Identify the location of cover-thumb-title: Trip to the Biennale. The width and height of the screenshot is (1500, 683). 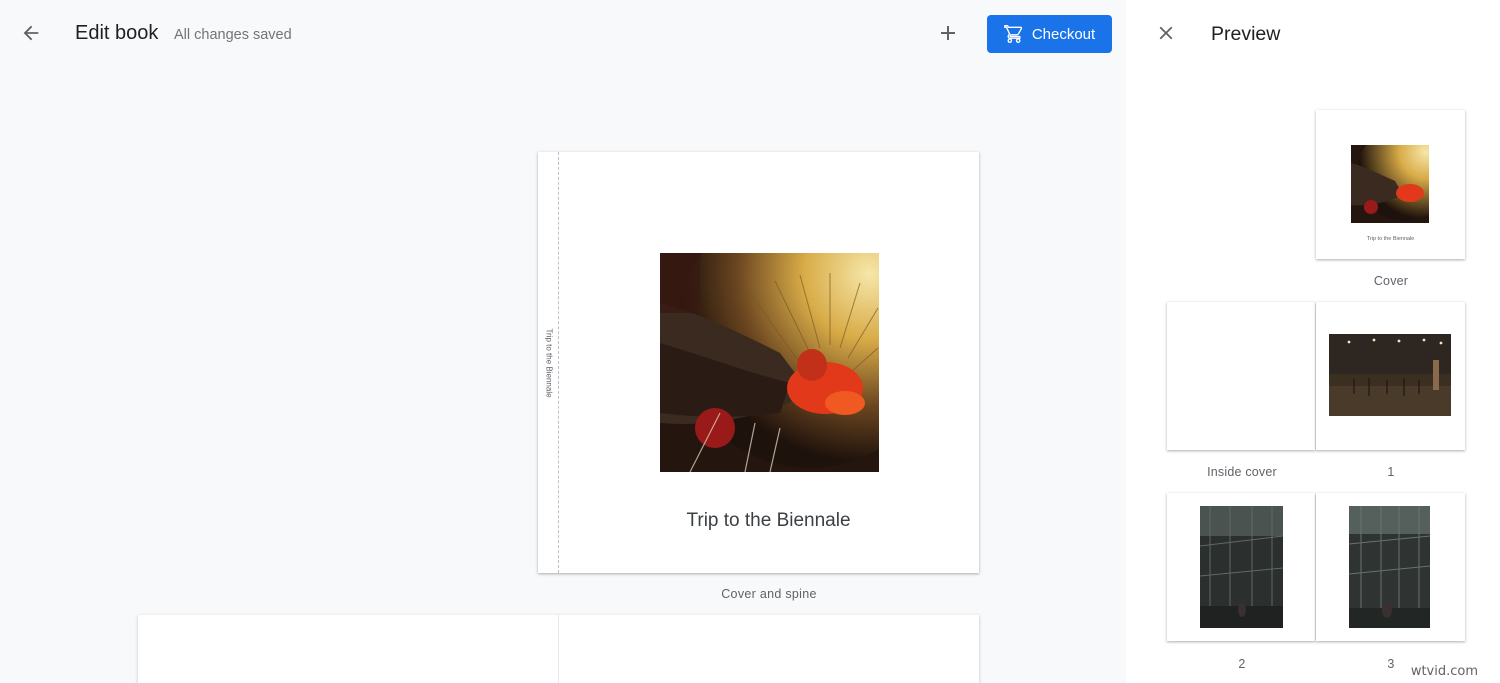
(1390, 239).